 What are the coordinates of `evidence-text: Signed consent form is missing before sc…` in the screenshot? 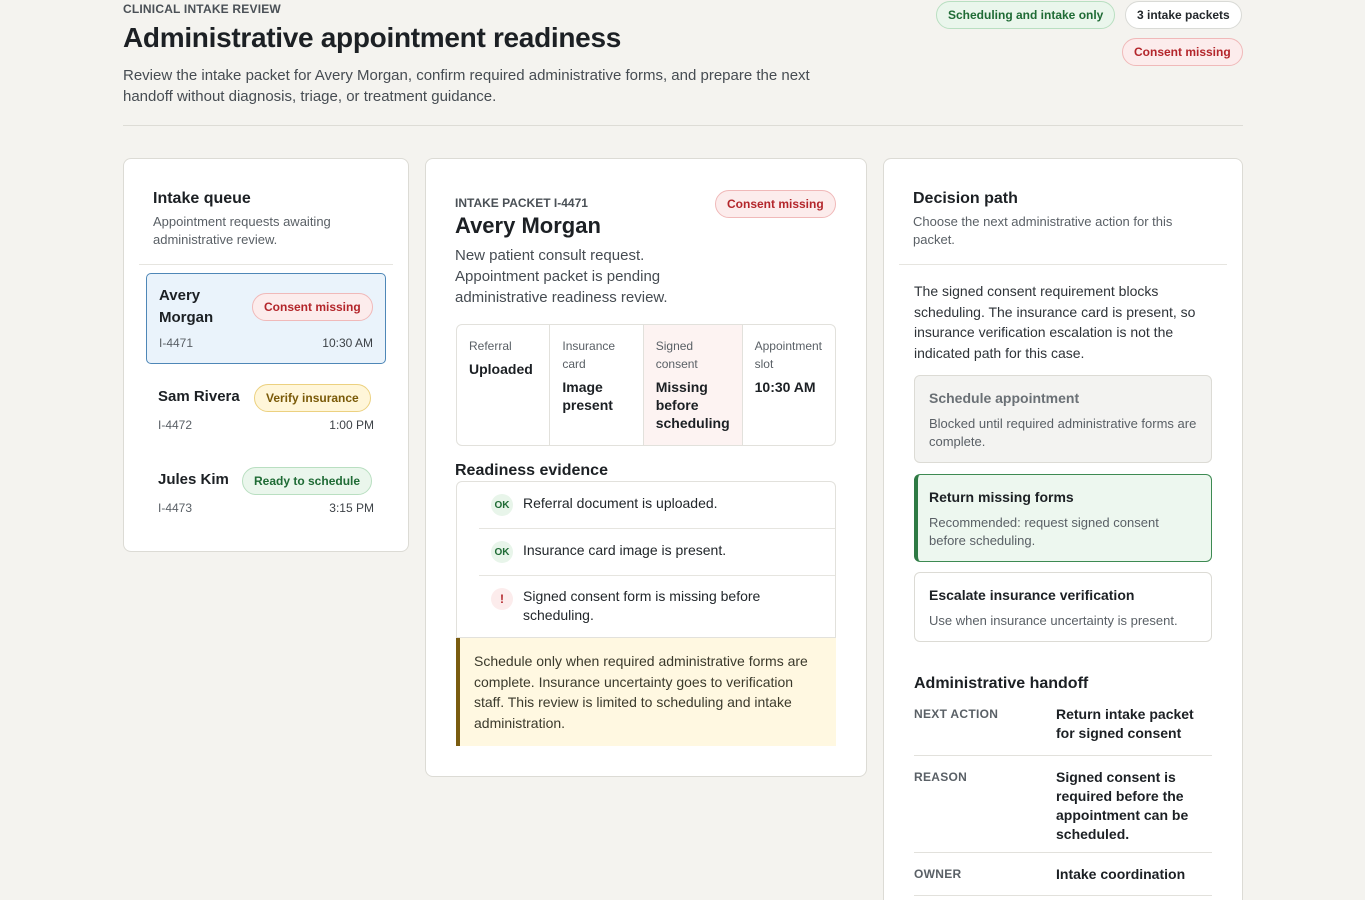 It's located at (642, 605).